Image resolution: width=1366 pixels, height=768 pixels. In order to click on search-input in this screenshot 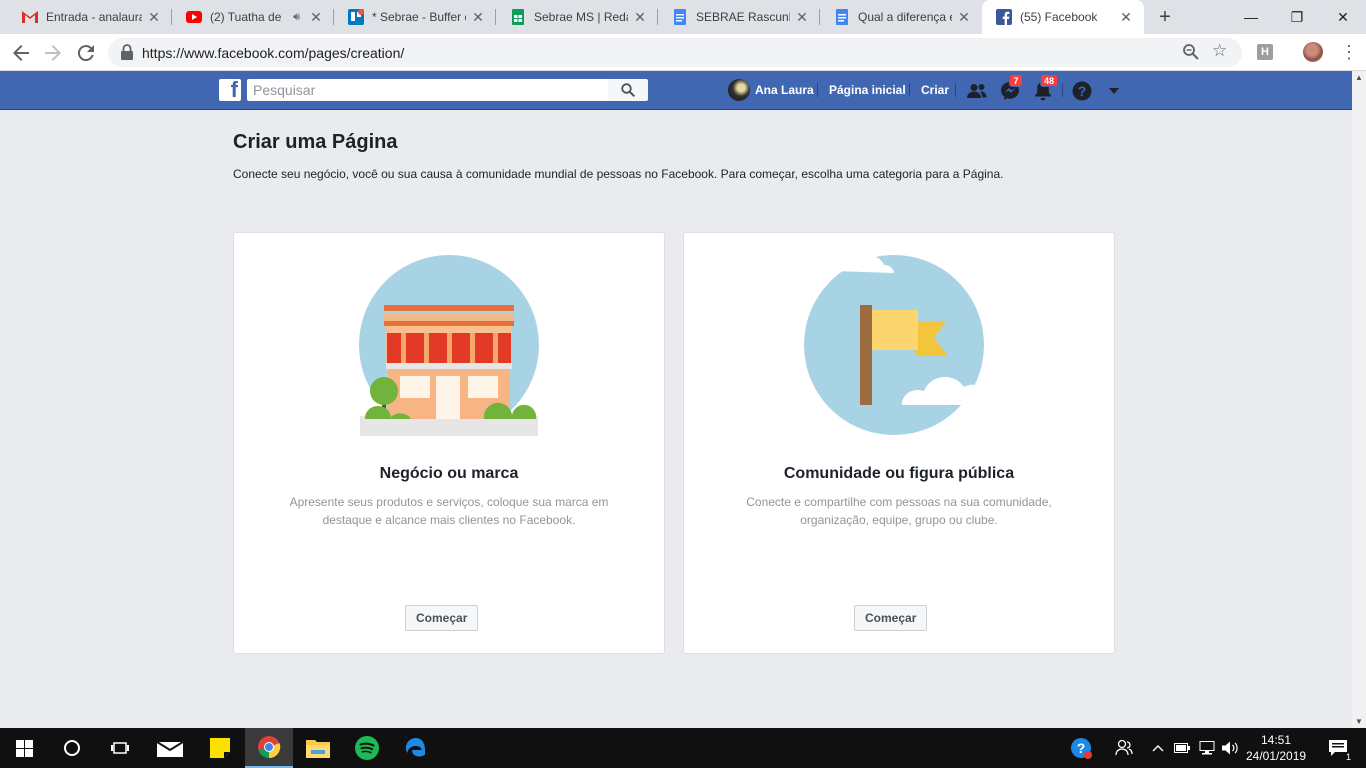, I will do `click(427, 90)`.